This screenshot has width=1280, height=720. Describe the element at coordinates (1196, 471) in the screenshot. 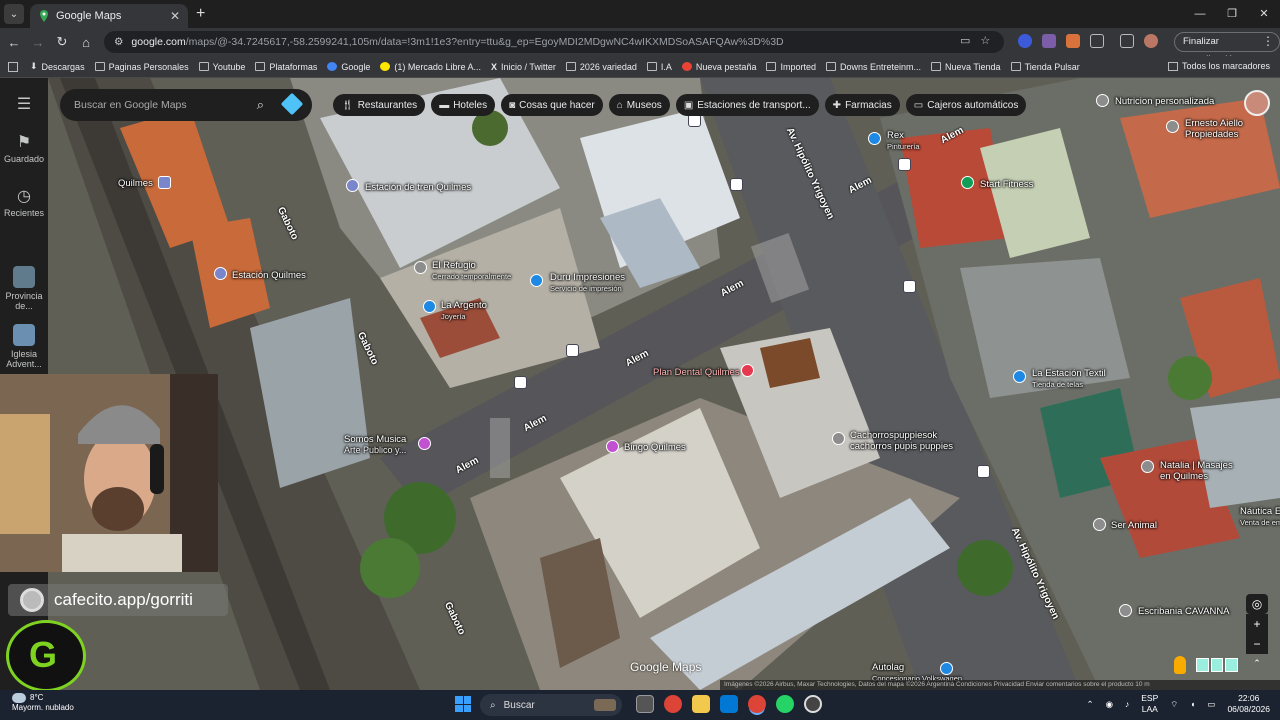

I see `place-label: Natalia | Masajes en Quilmes` at that location.